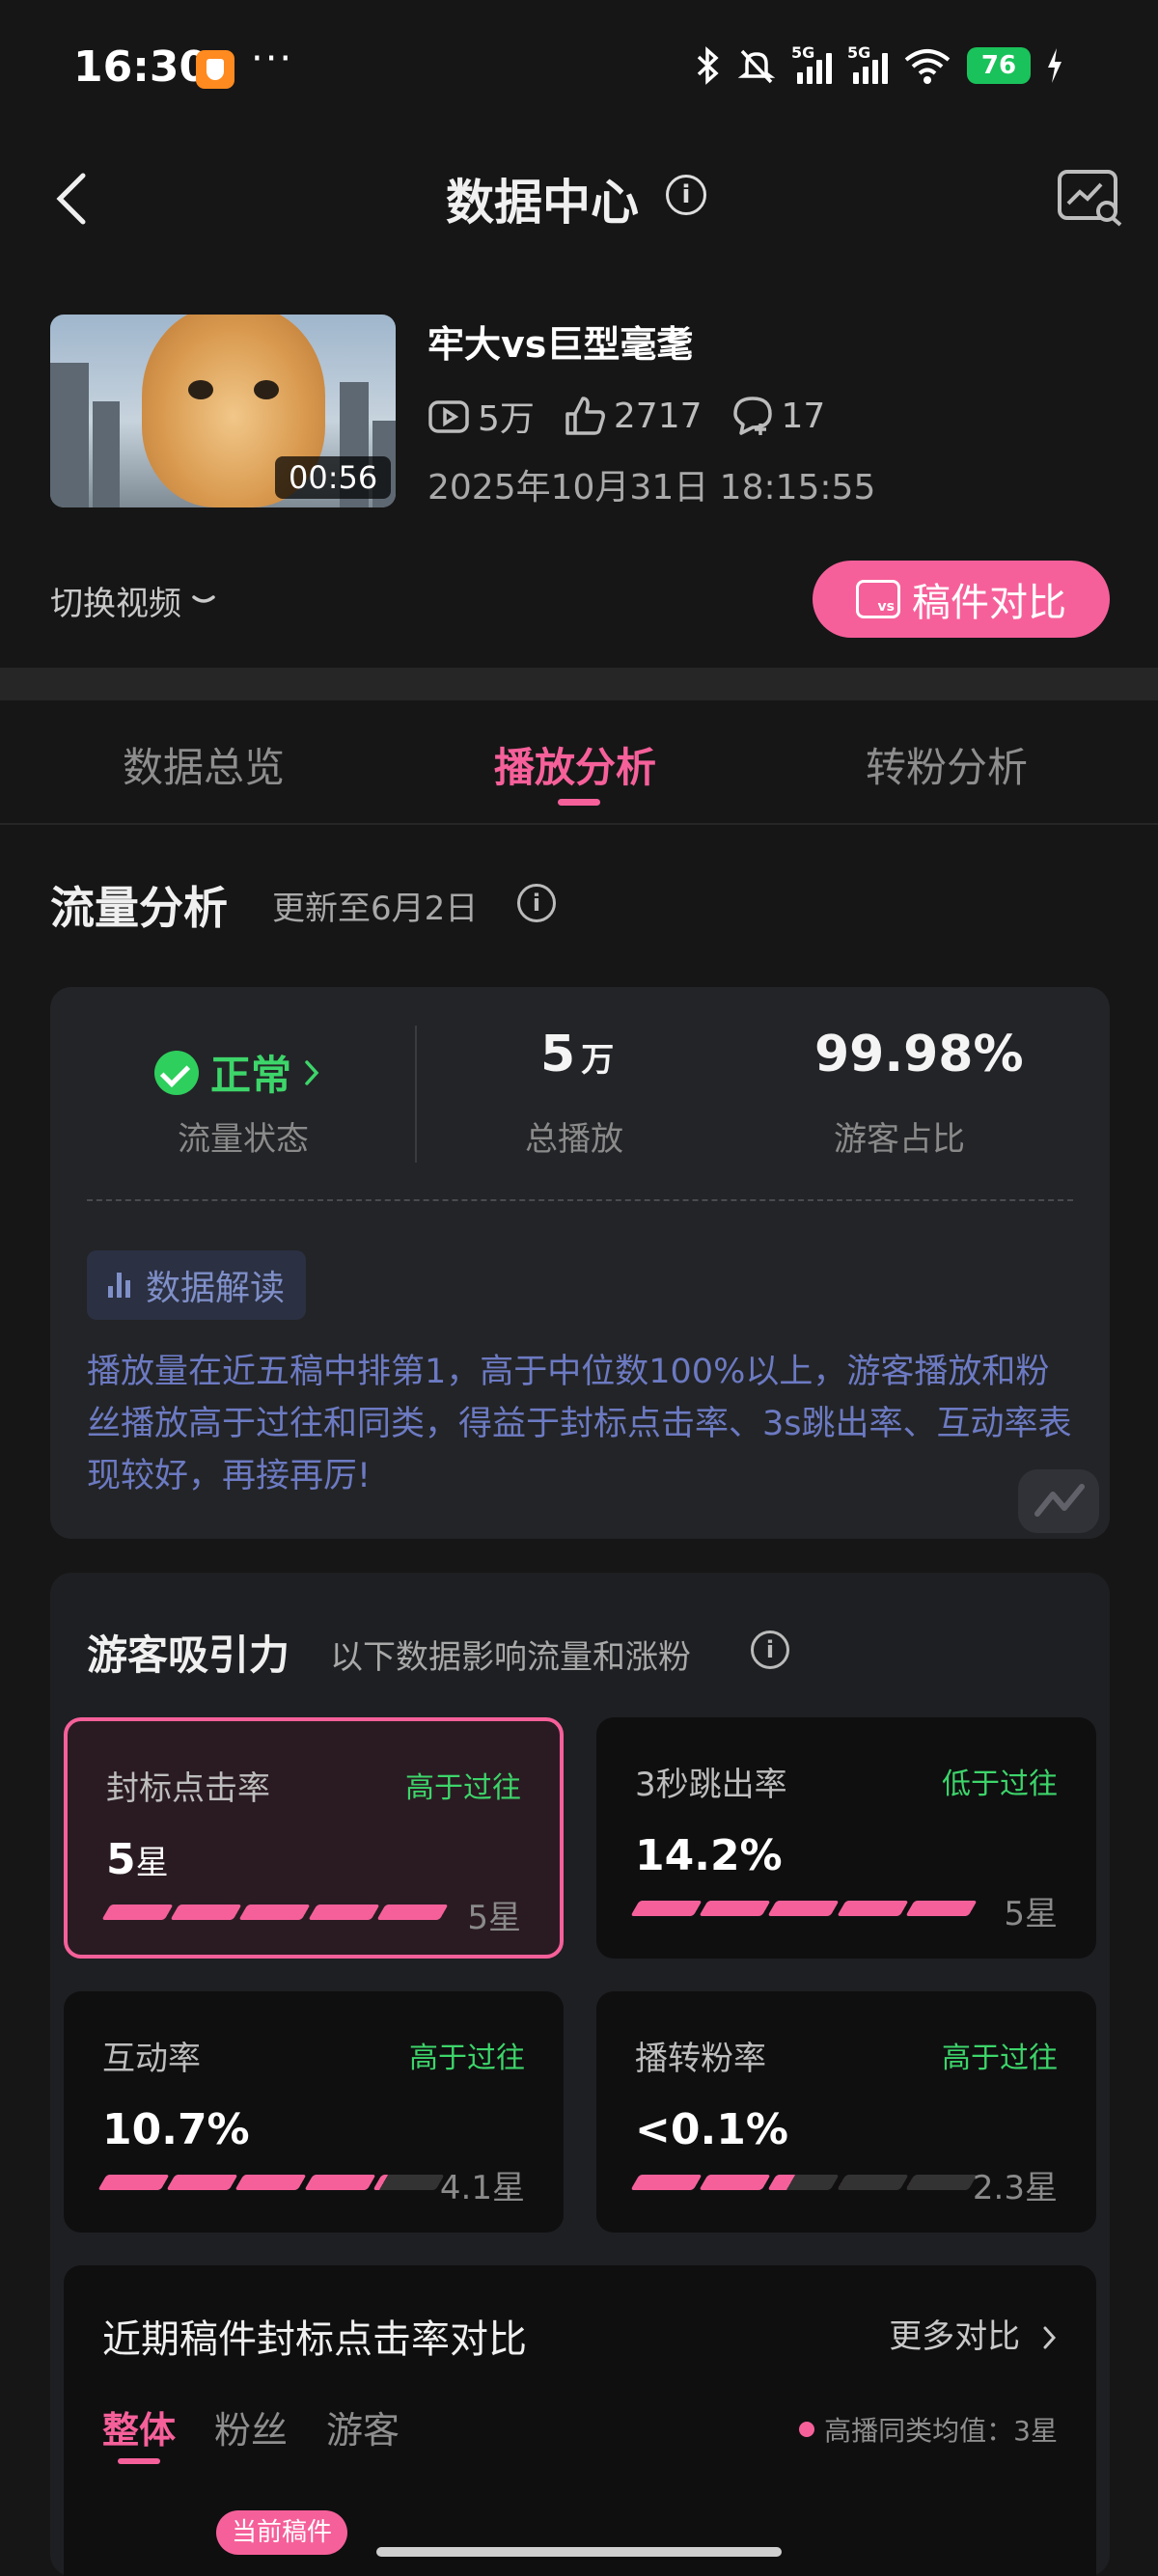  I want to click on bar-chart-icon, so click(119, 1286).